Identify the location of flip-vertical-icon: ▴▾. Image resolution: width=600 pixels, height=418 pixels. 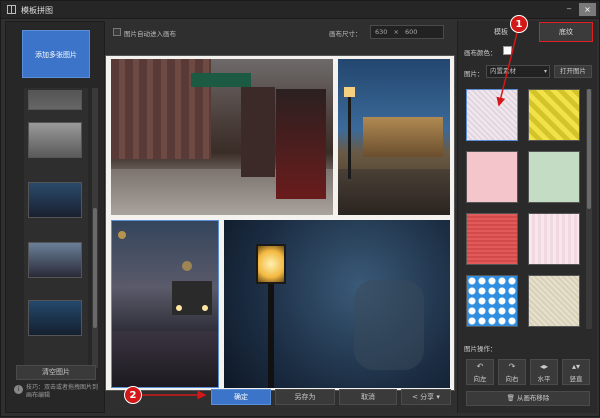
(576, 366).